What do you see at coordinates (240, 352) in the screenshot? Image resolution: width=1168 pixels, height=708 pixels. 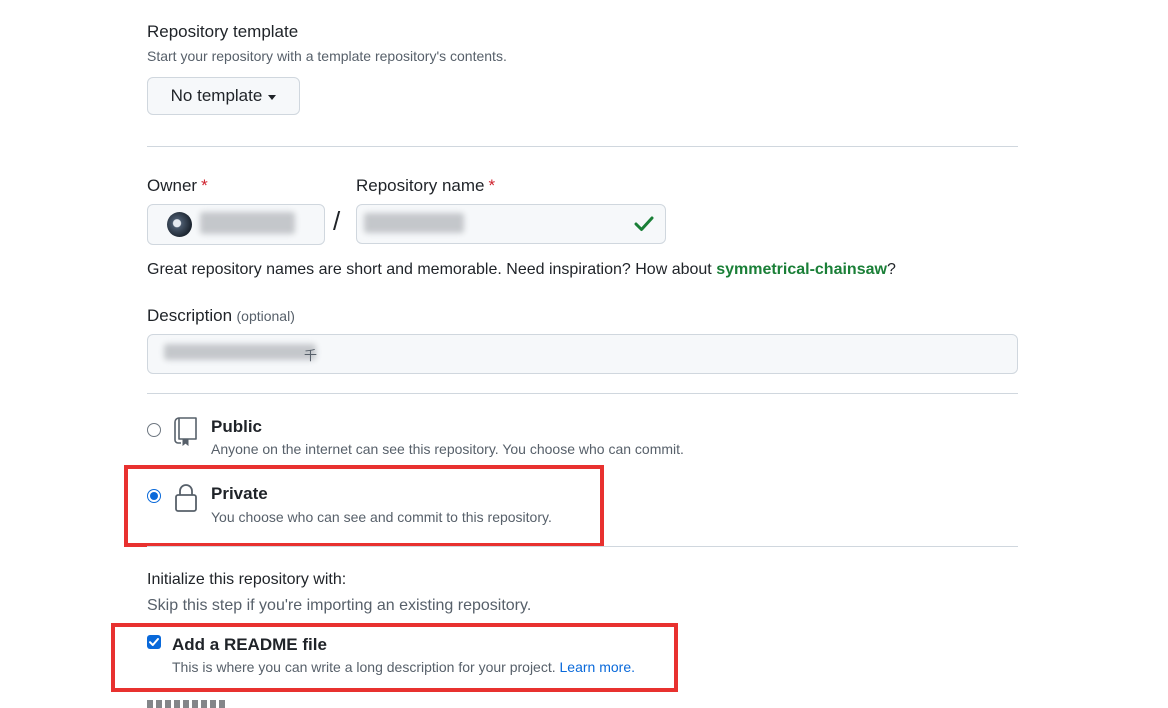 I see `description-redacted` at bounding box center [240, 352].